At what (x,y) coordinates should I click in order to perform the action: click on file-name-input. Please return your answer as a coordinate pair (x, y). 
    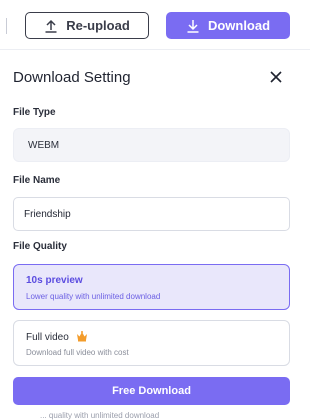
    Looking at the image, I should click on (151, 214).